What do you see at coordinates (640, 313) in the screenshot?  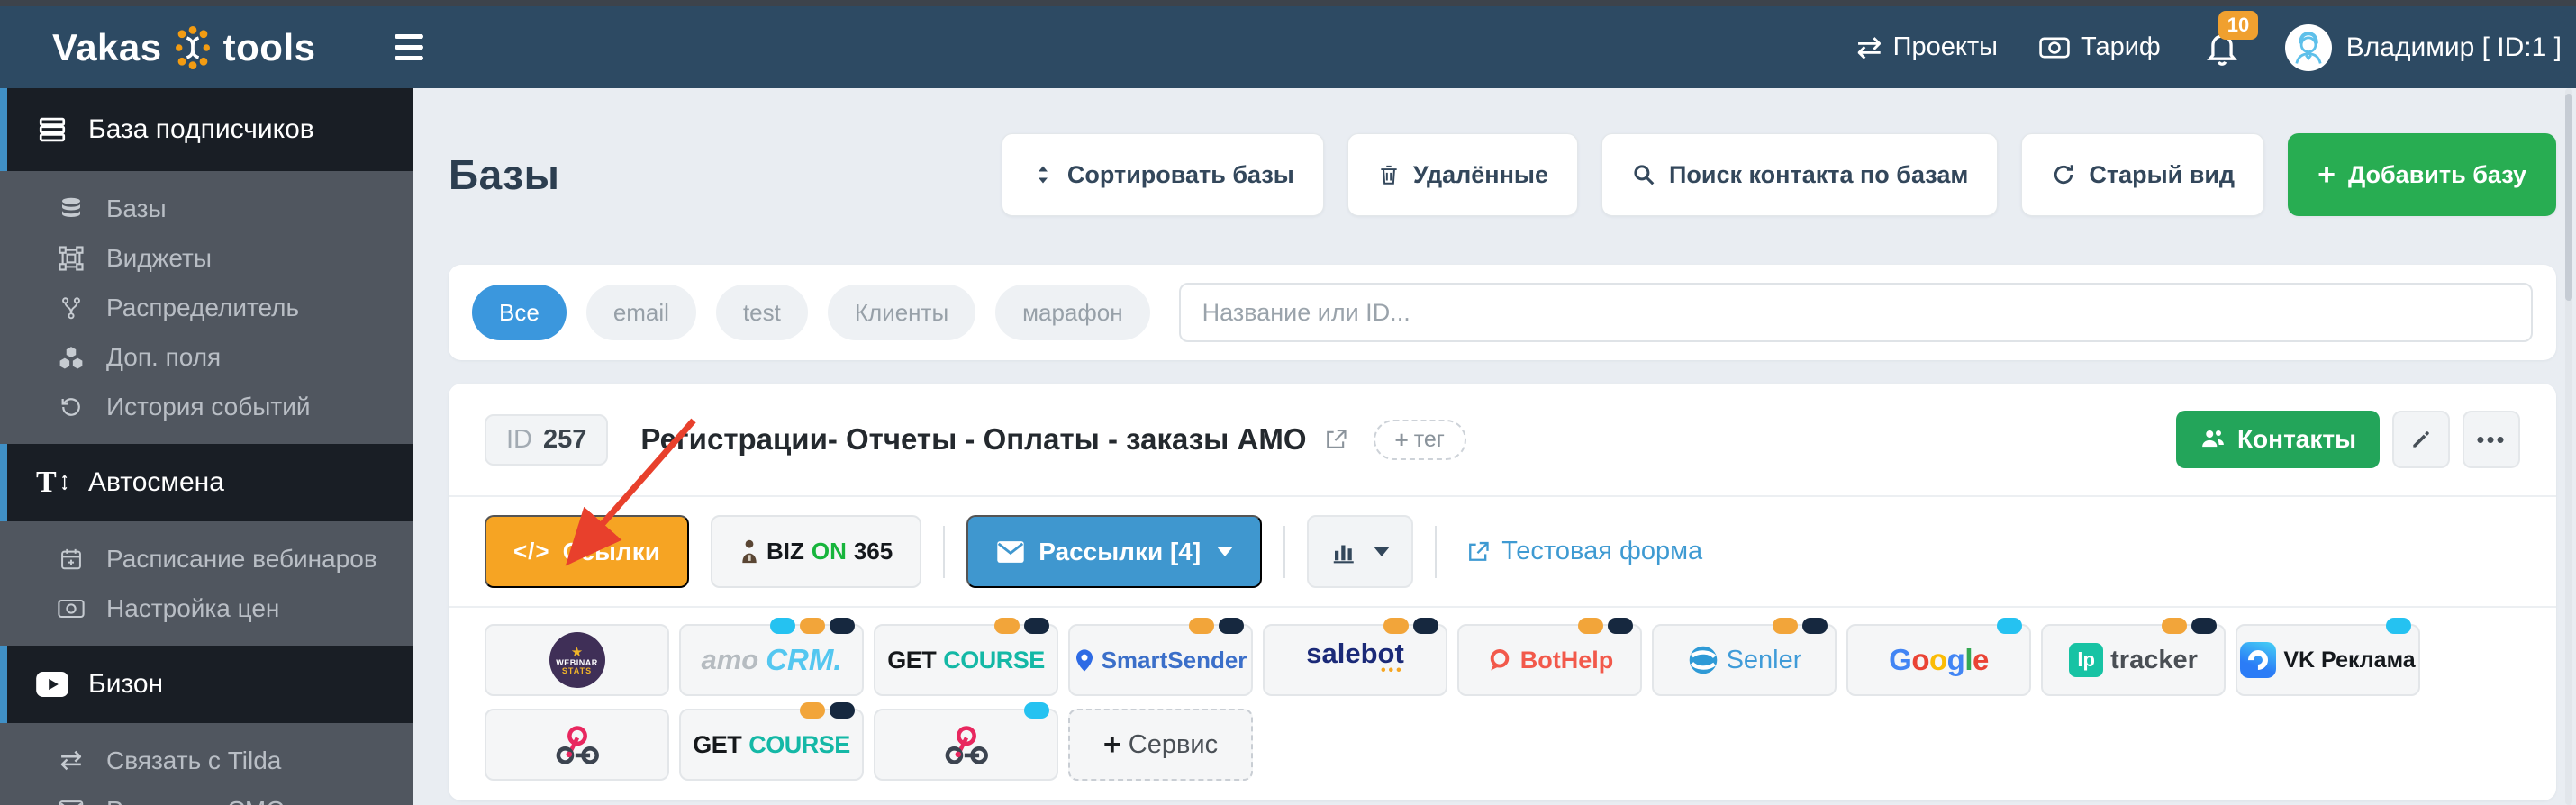 I see `filter-chip-email: email` at bounding box center [640, 313].